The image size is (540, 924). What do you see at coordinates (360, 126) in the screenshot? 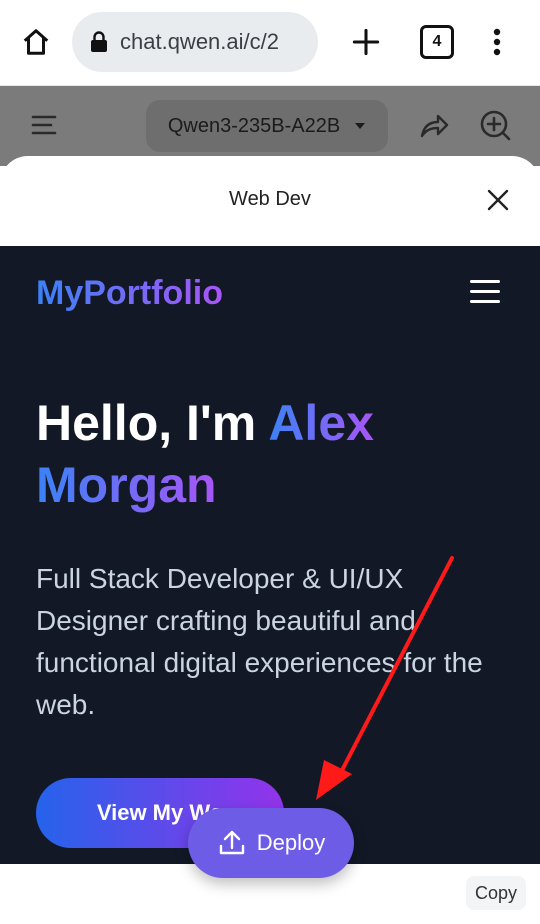
I see `chevron-down-icon` at bounding box center [360, 126].